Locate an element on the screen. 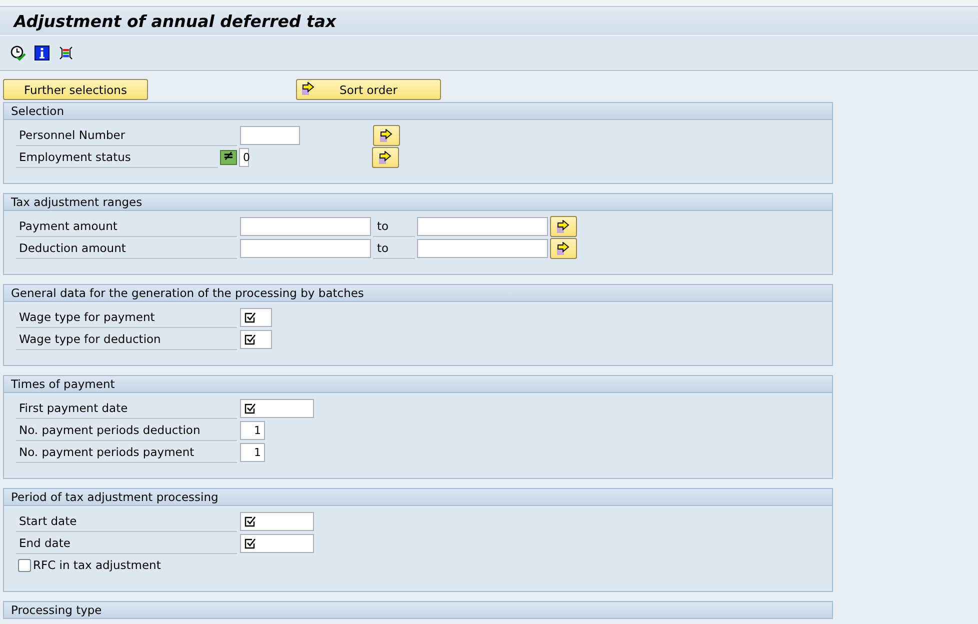 The height and width of the screenshot is (624, 978). layout-icon is located at coordinates (66, 53).